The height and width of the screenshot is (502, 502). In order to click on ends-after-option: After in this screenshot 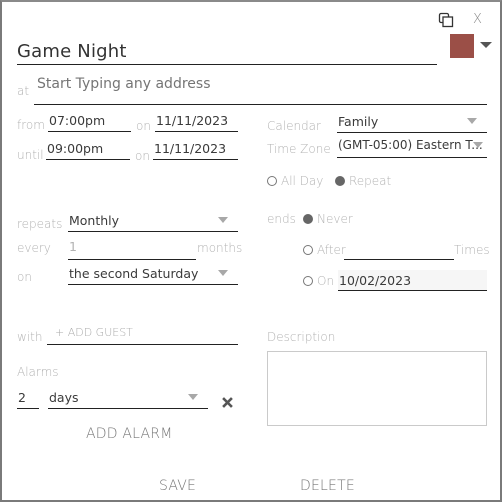, I will do `click(324, 250)`.